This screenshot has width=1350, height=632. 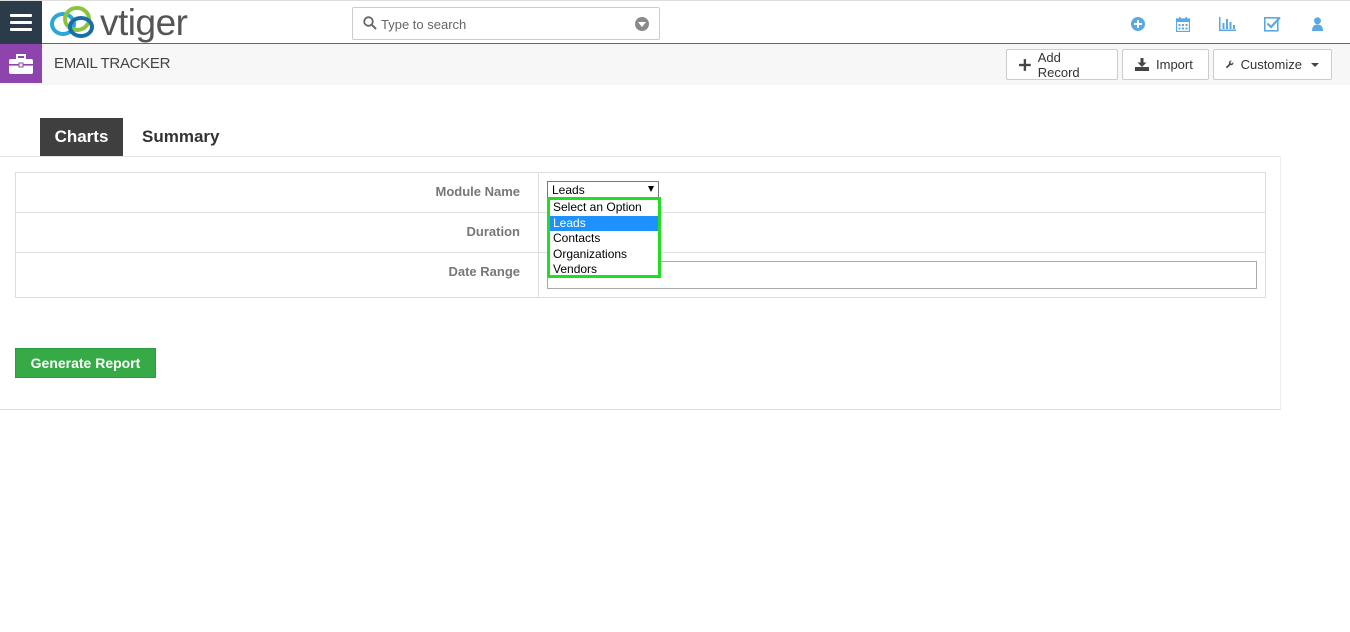 What do you see at coordinates (81, 137) in the screenshot?
I see `tab-charts: Charts` at bounding box center [81, 137].